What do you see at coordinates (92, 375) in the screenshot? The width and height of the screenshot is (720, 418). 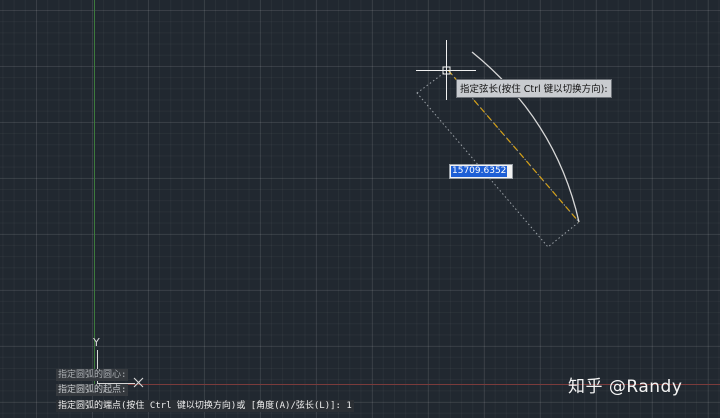 I see `command-history-line: 指定圆弧的圆心:` at bounding box center [92, 375].